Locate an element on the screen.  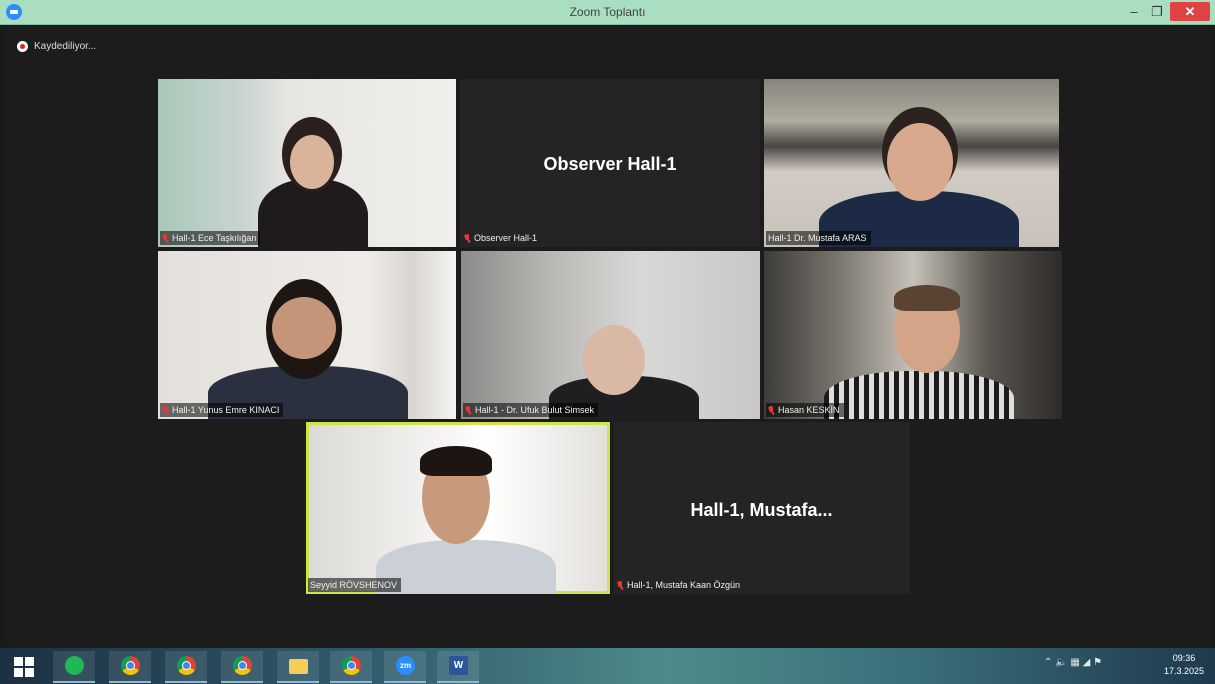
participant-name-label: Hall-1 Yunus Emre KINACI is located at coordinates (222, 410).